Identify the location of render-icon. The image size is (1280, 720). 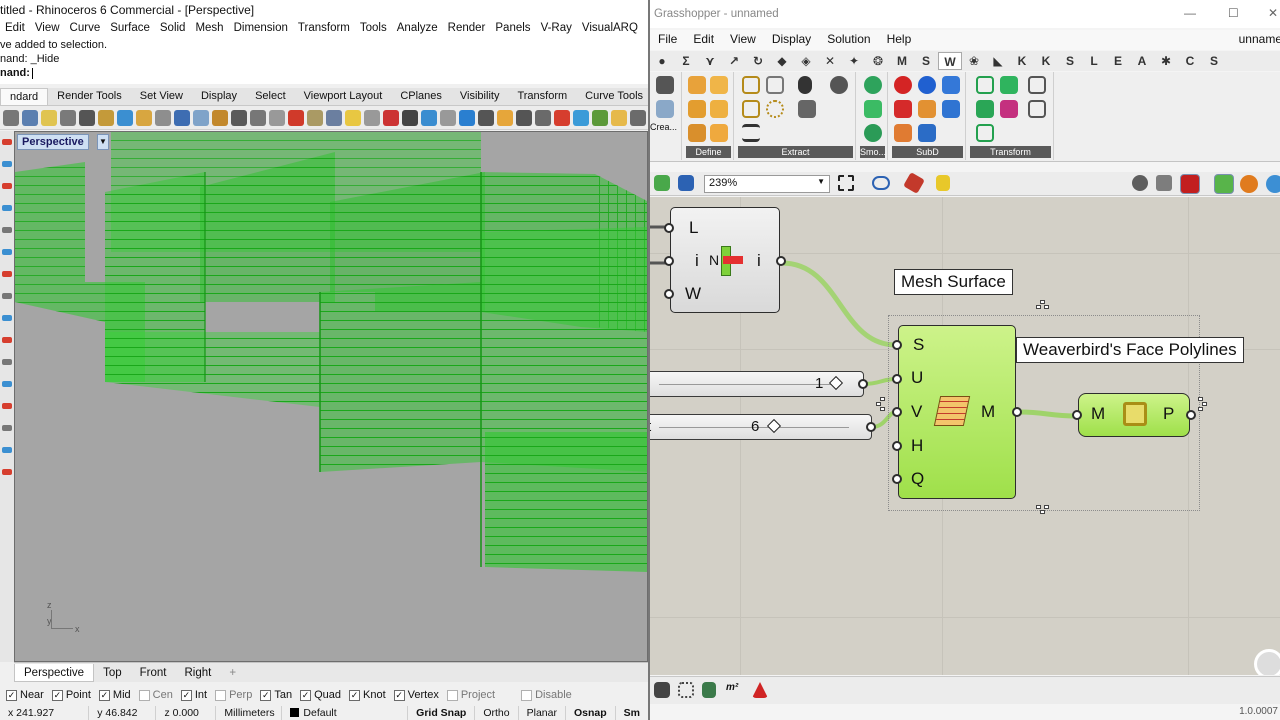
(1273, 184).